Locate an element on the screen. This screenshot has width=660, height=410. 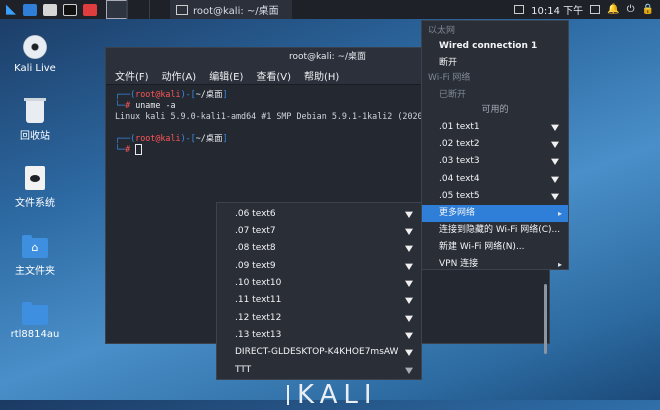
clock: 10:14 下午 is located at coordinates (557, 9).